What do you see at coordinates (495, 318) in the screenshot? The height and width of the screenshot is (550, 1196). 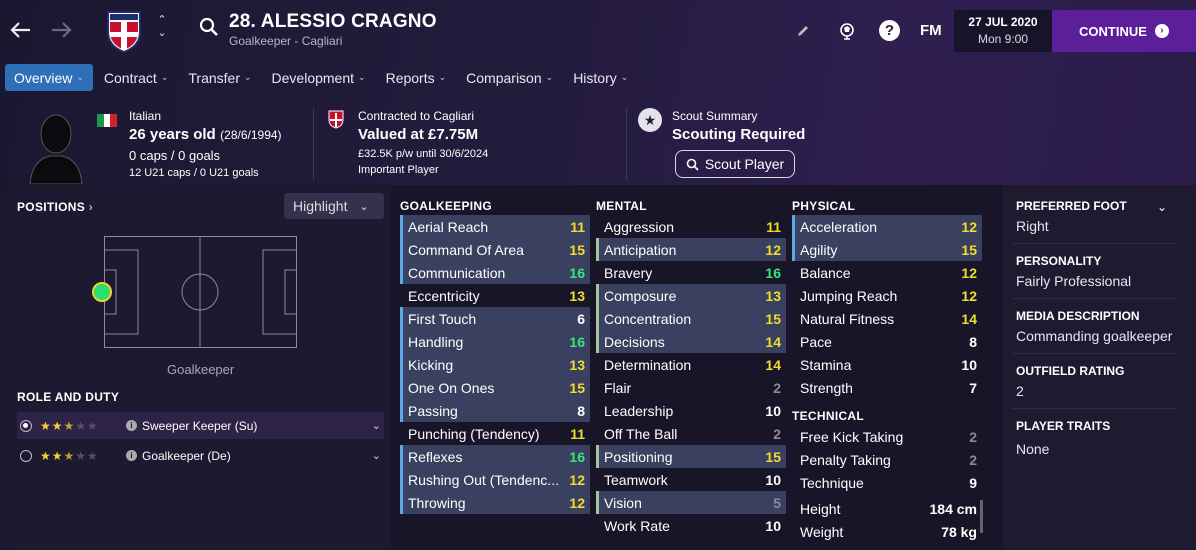 I see `attribute-row-first-touch: First Touch 6` at bounding box center [495, 318].